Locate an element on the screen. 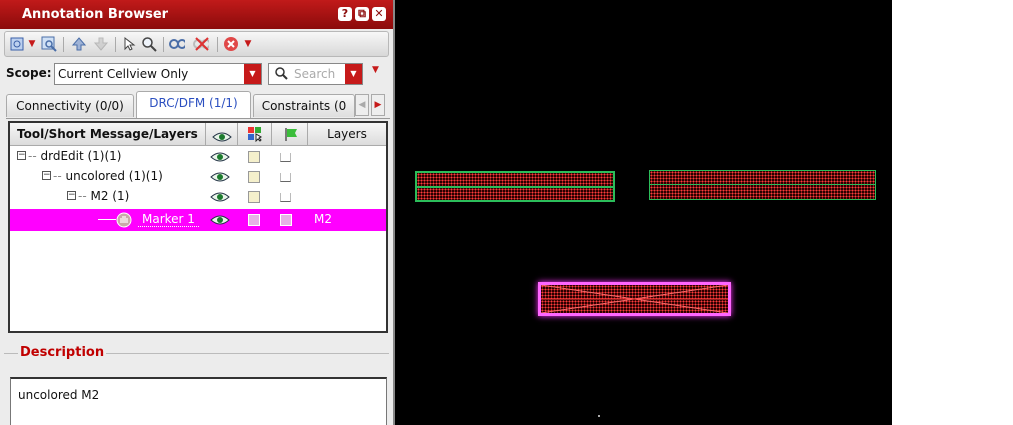 This screenshot has width=1013, height=425. color-select-icon is located at coordinates (255, 137).